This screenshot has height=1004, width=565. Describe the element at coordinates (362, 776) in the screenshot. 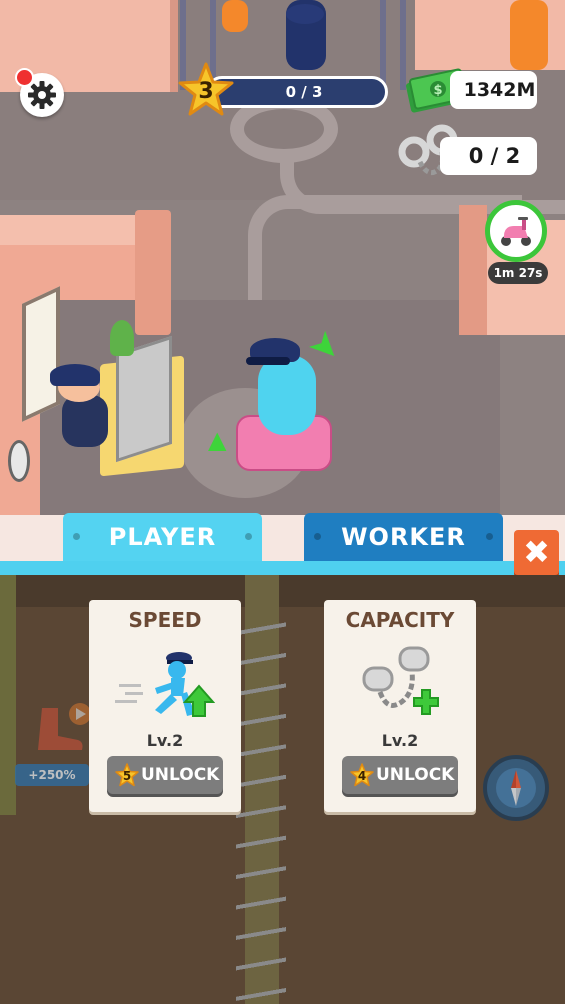

I see `unlock-cost: 4` at that location.